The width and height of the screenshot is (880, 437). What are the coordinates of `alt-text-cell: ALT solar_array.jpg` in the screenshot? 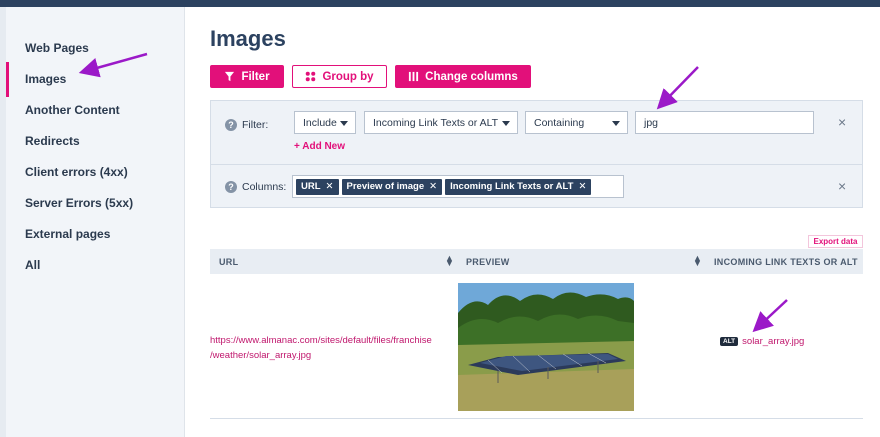 It's located at (762, 341).